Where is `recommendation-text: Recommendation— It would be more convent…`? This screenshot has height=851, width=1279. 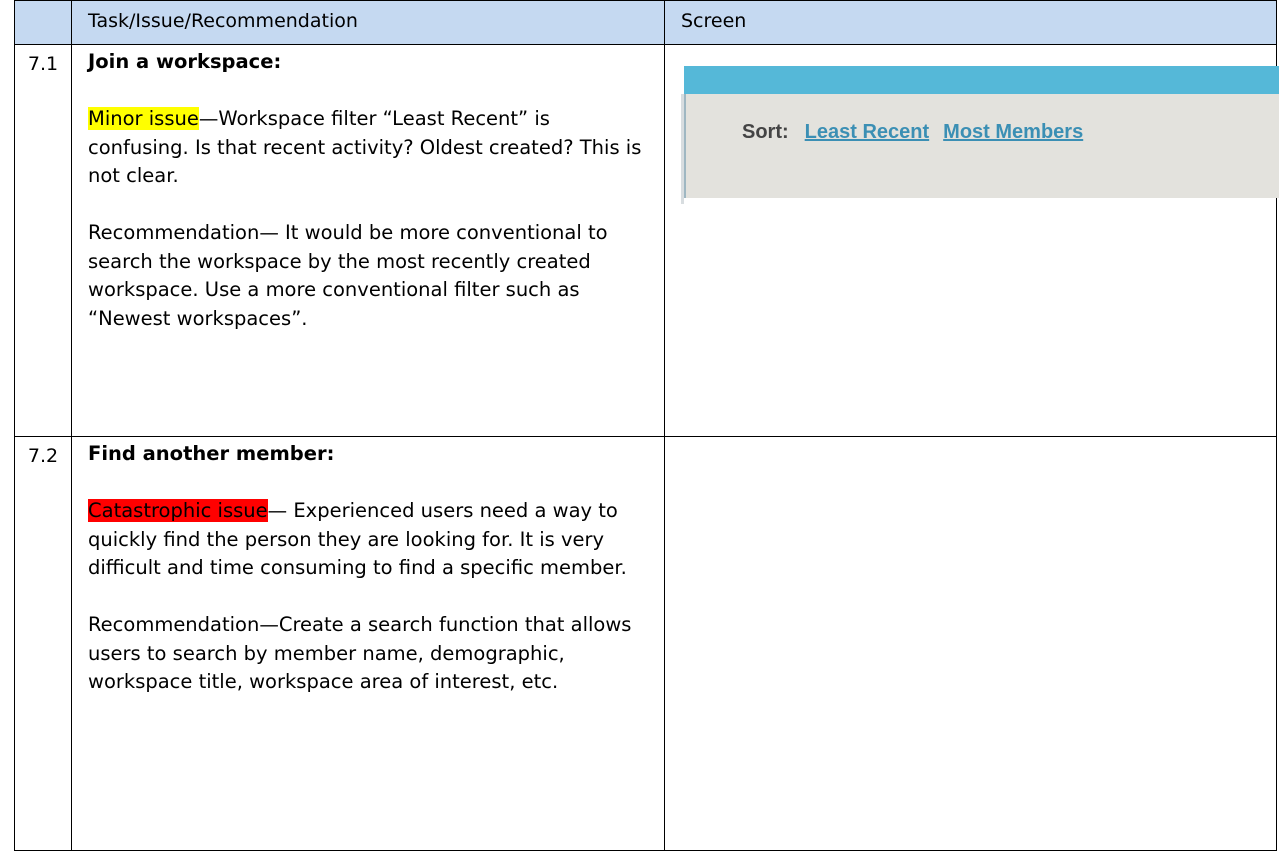 recommendation-text: Recommendation— It would be more convent… is located at coordinates (348, 275).